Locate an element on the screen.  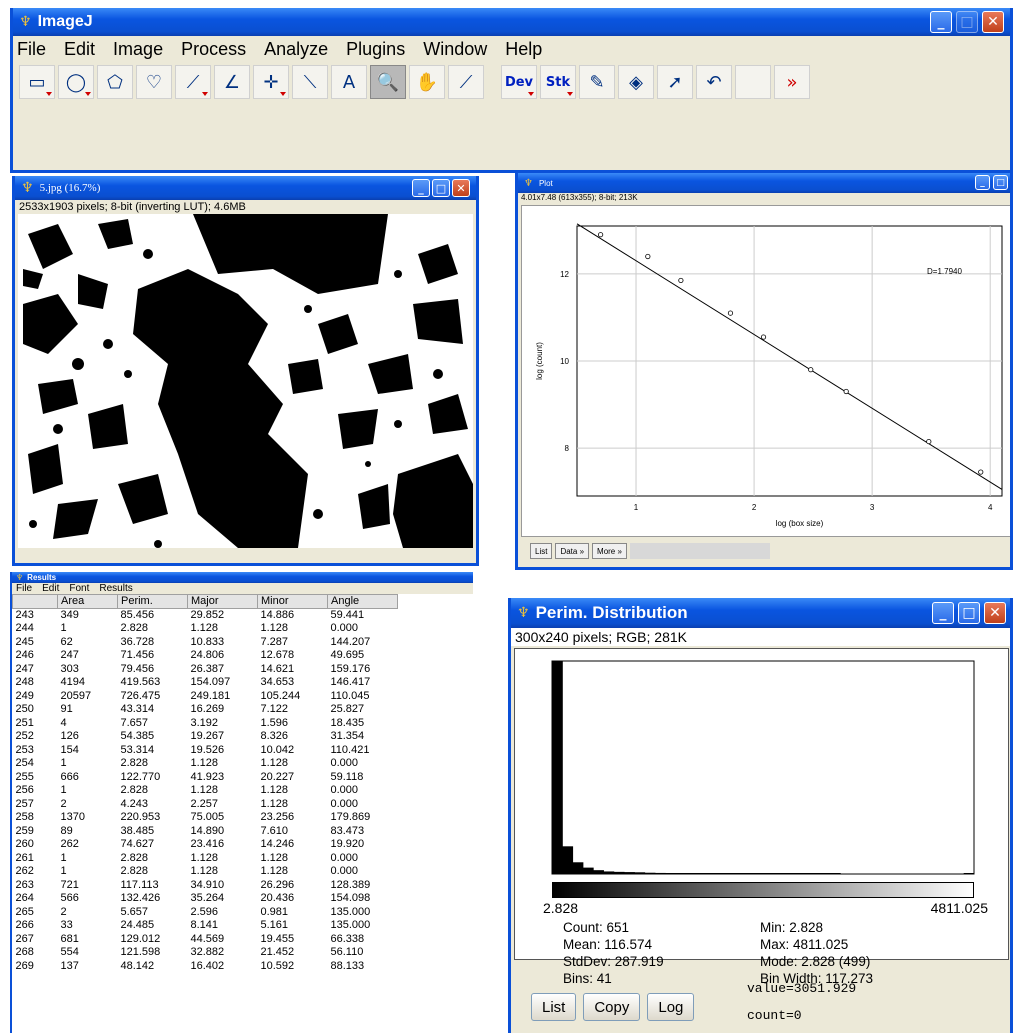
table-row: 258 1370 220.953 75.005 23.256 179.869 is located at coordinates (205, 818).